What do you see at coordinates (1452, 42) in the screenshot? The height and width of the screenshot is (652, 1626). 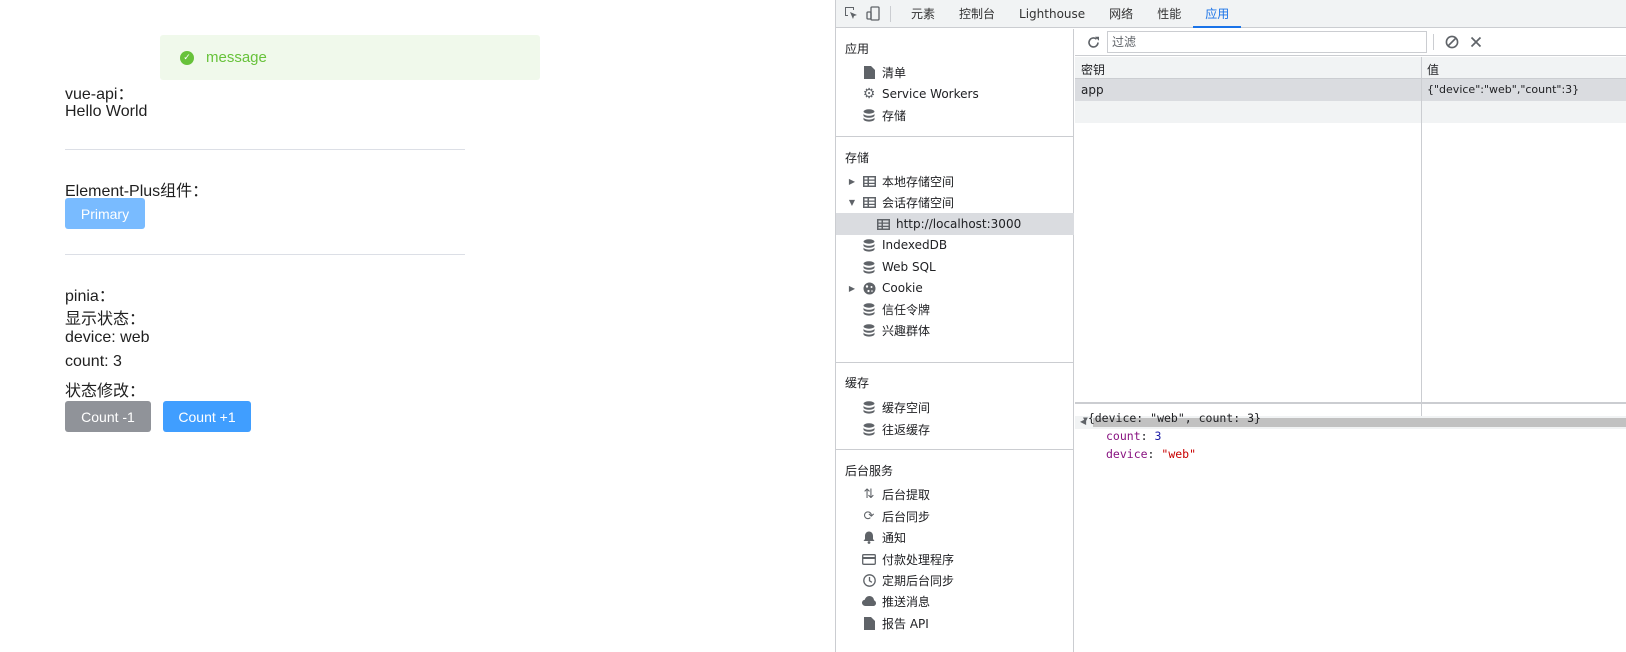 I see `clear-all-icon` at bounding box center [1452, 42].